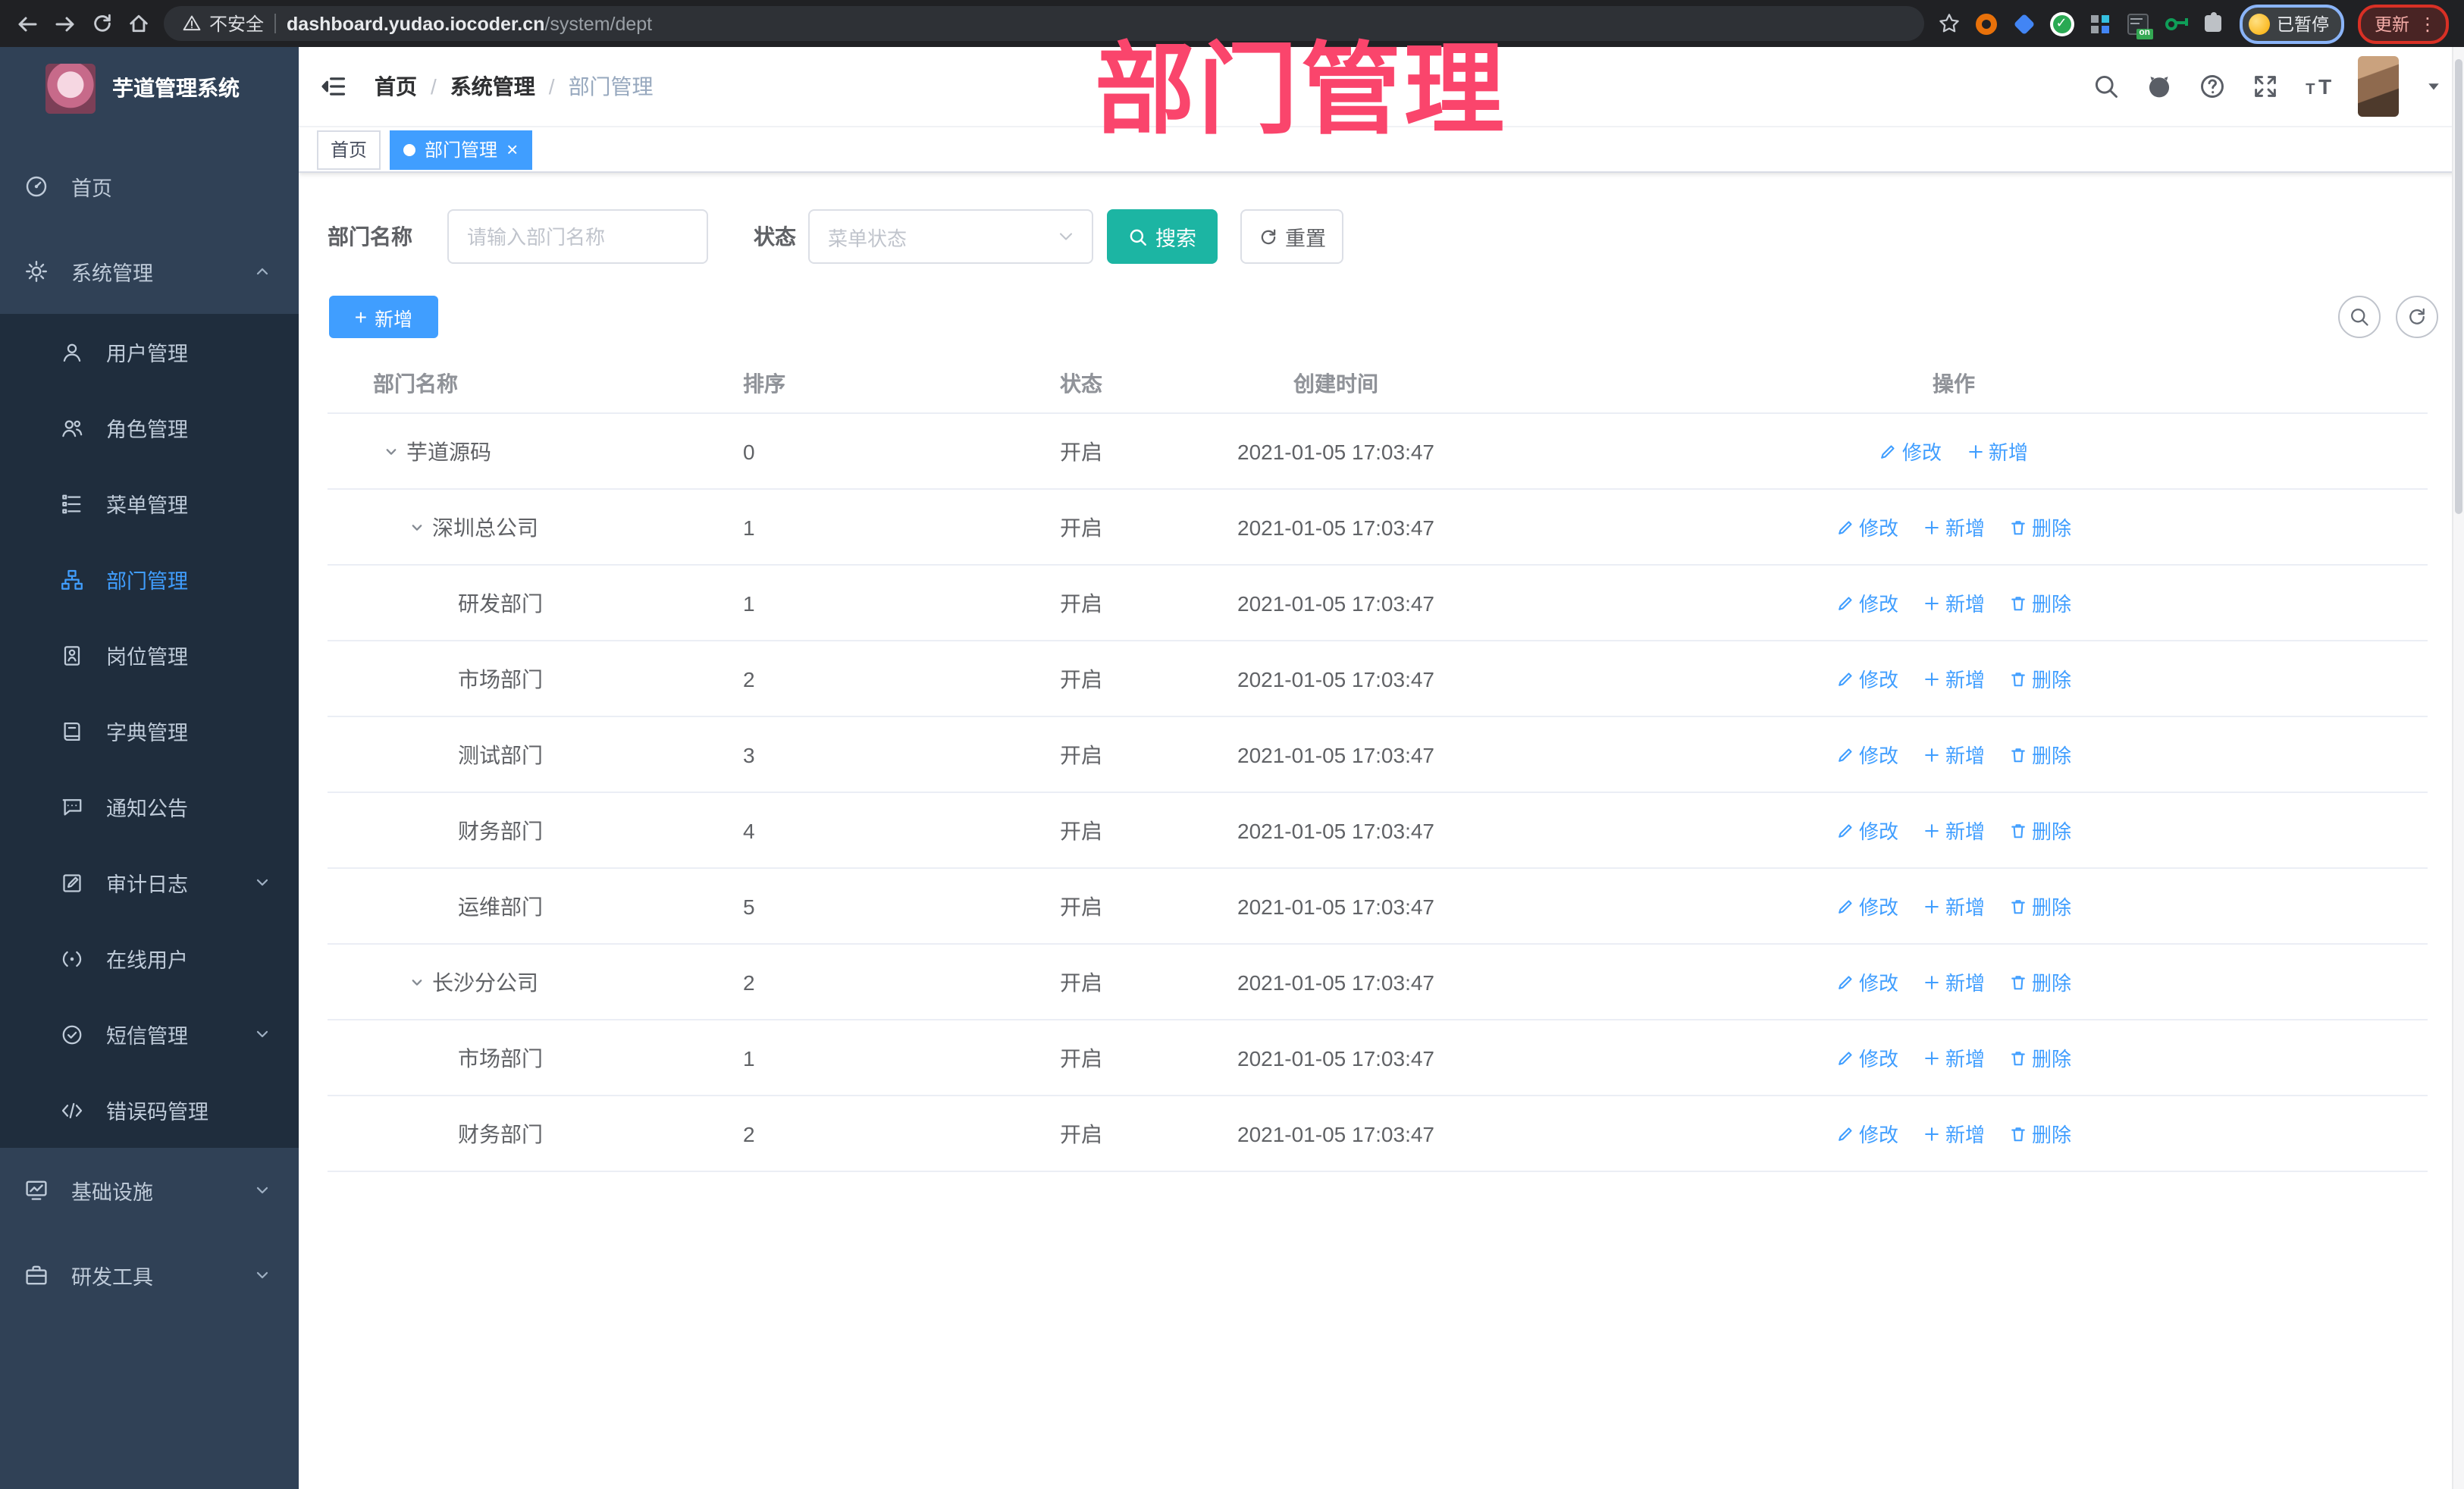  Describe the element at coordinates (150, 579) in the screenshot. I see `sidebar-item-sub-3: 部门管理` at that location.